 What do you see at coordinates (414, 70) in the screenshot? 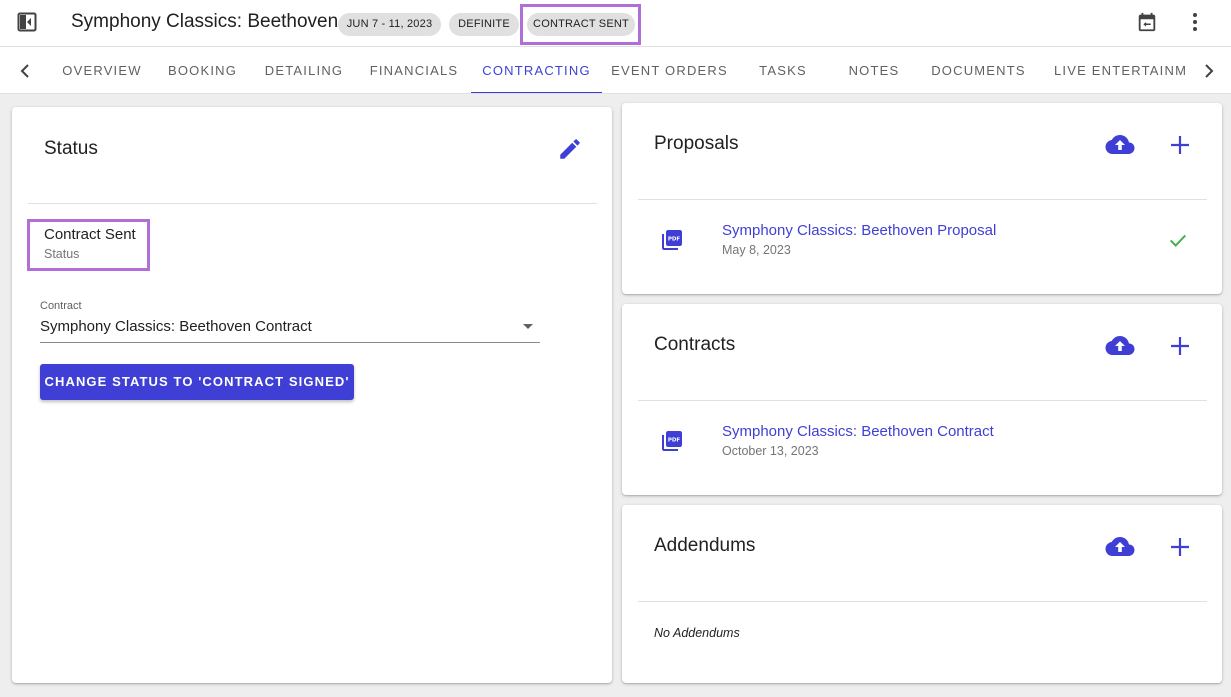
I see `tab-financials: FINANCIALS` at bounding box center [414, 70].